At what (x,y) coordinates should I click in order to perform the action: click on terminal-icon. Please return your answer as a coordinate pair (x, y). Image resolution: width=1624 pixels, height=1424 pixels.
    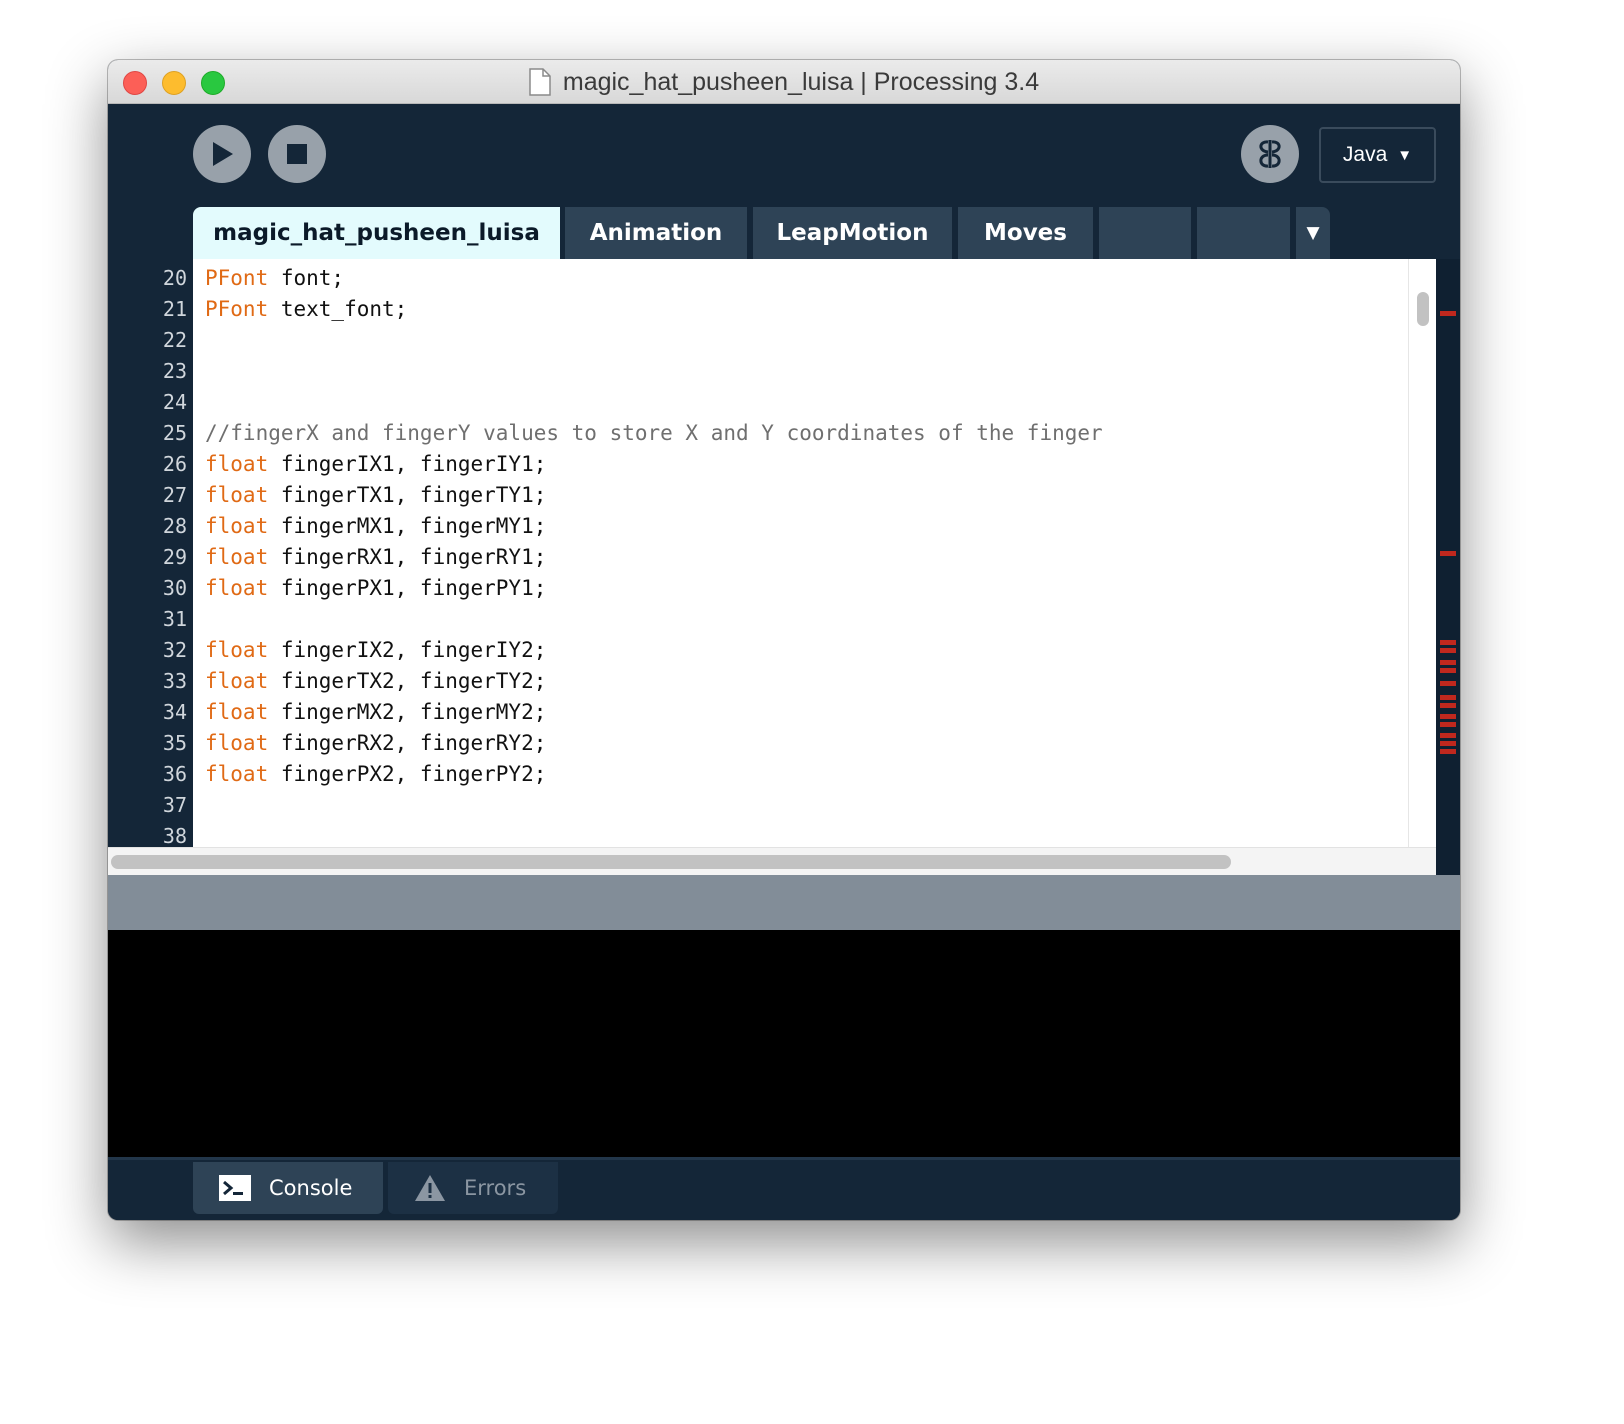
    Looking at the image, I should click on (235, 1188).